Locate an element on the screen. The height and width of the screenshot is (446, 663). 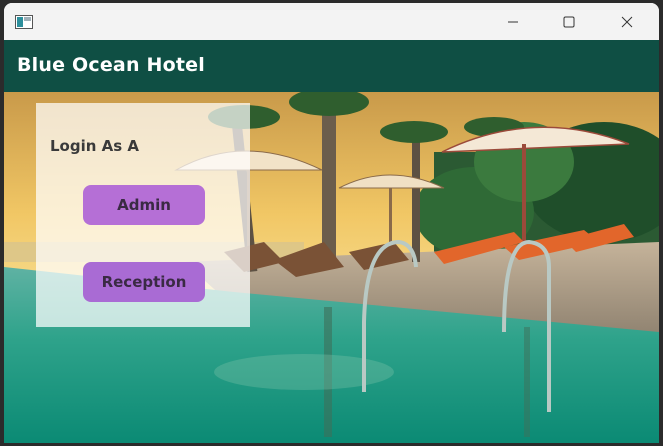
app-header: Blue Ocean Hotel is located at coordinates (331, 66).